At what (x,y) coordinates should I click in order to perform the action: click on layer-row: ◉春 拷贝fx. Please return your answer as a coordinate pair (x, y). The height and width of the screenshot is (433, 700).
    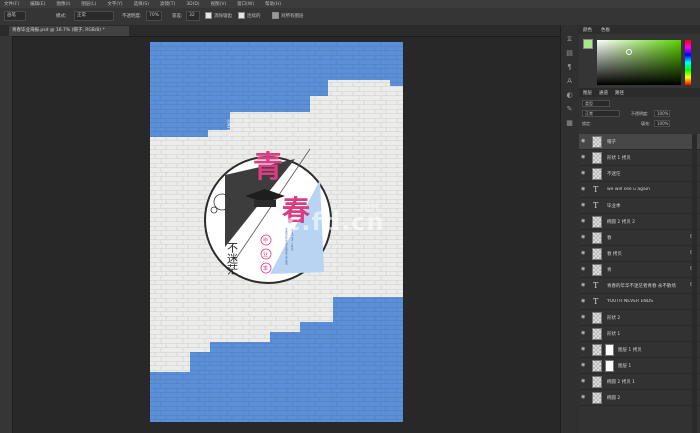
    Looking at the image, I should click on (639, 254).